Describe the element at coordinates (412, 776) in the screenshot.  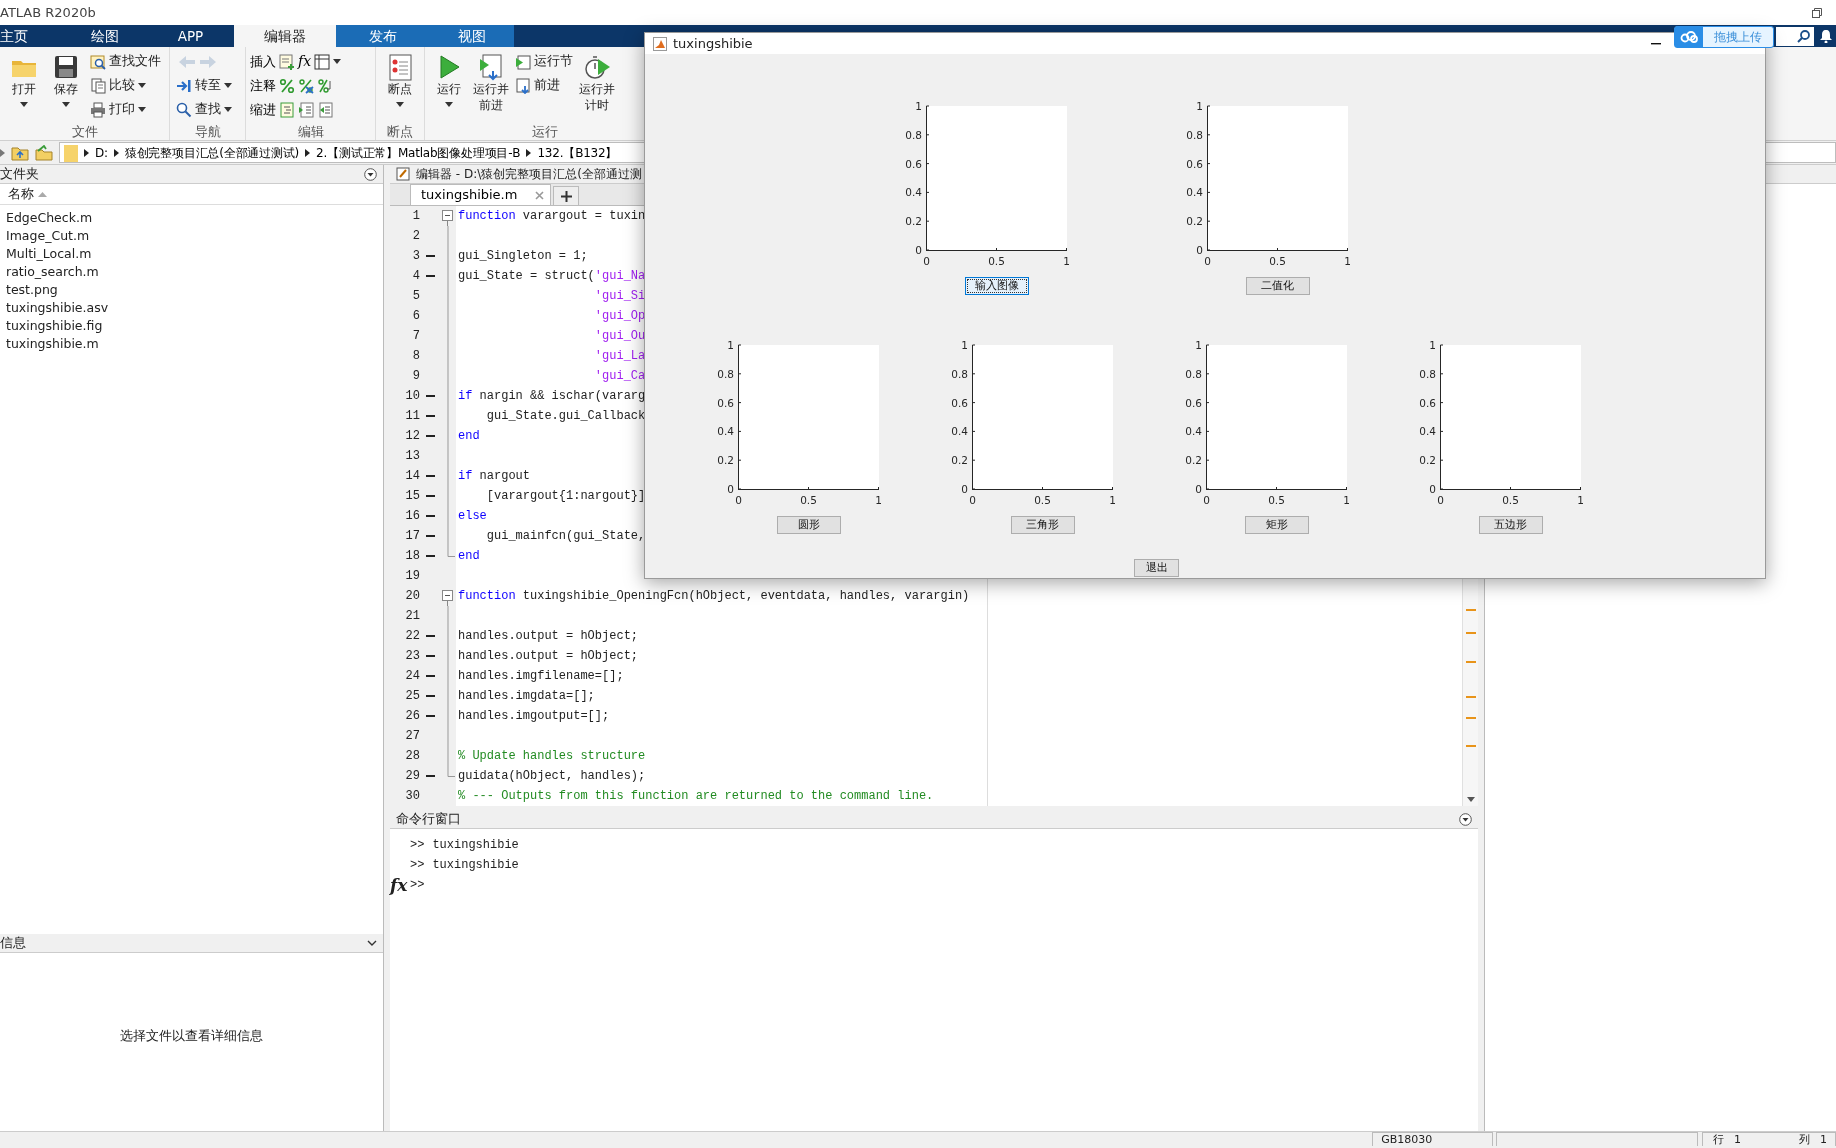
I see `line-number: 29` at that location.